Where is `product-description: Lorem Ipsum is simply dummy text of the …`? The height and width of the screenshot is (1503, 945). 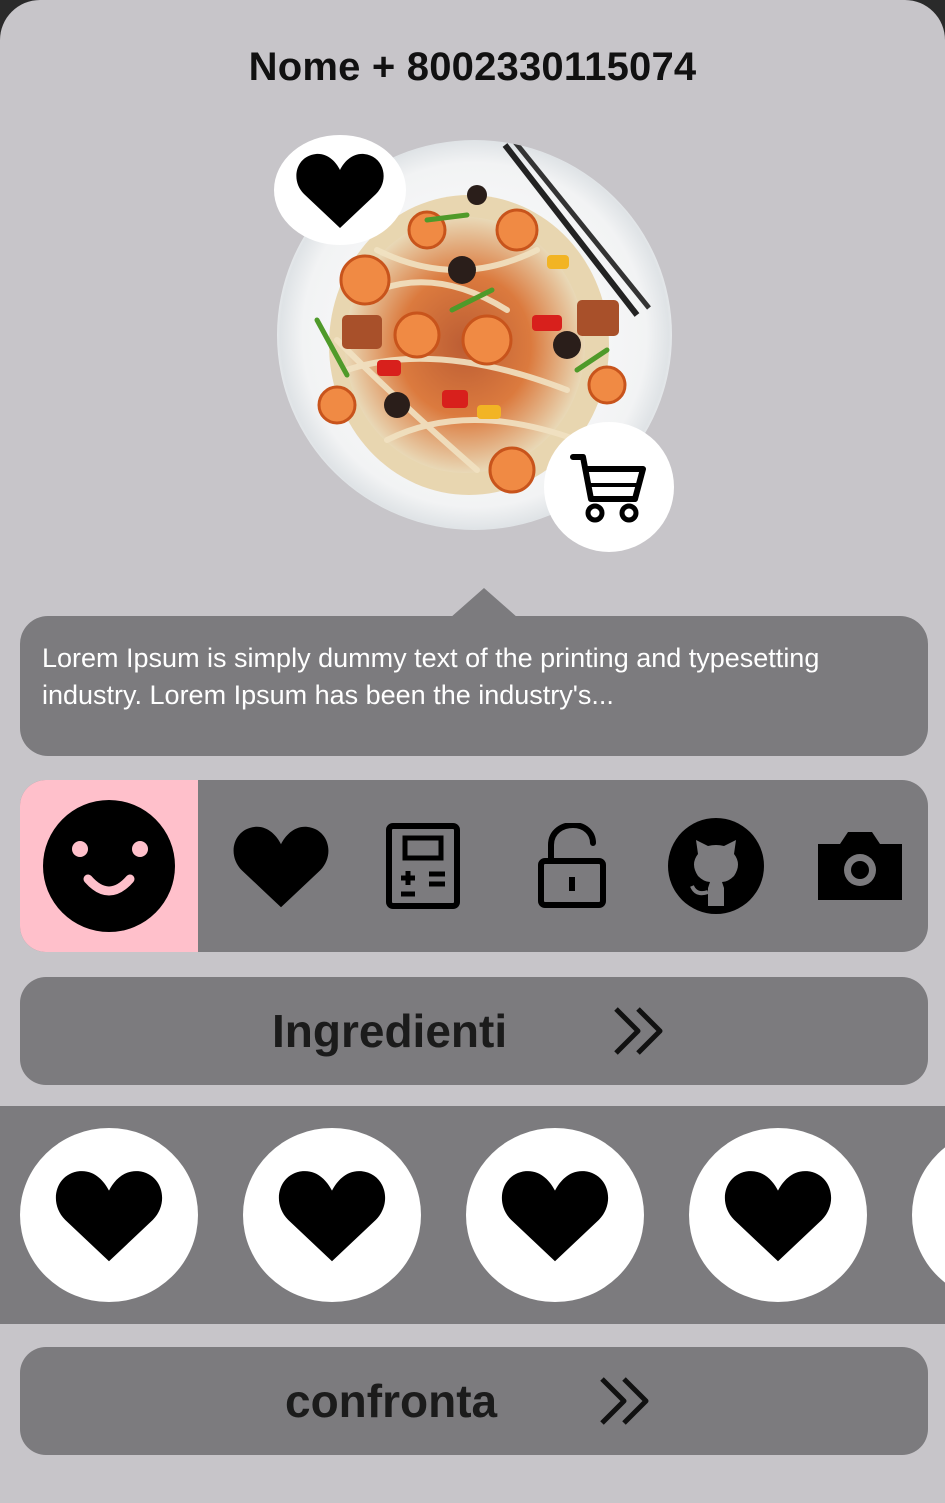
product-description: Lorem Ipsum is simply dummy text of the … is located at coordinates (474, 686).